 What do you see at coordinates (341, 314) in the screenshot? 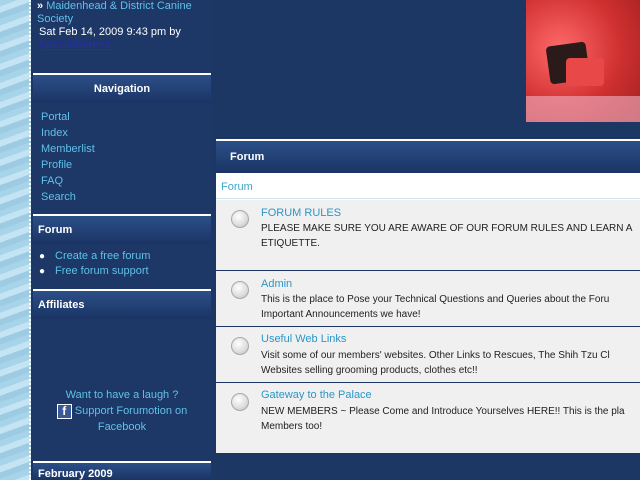
I see `forum-description: Important Announcements we have!` at bounding box center [341, 314].